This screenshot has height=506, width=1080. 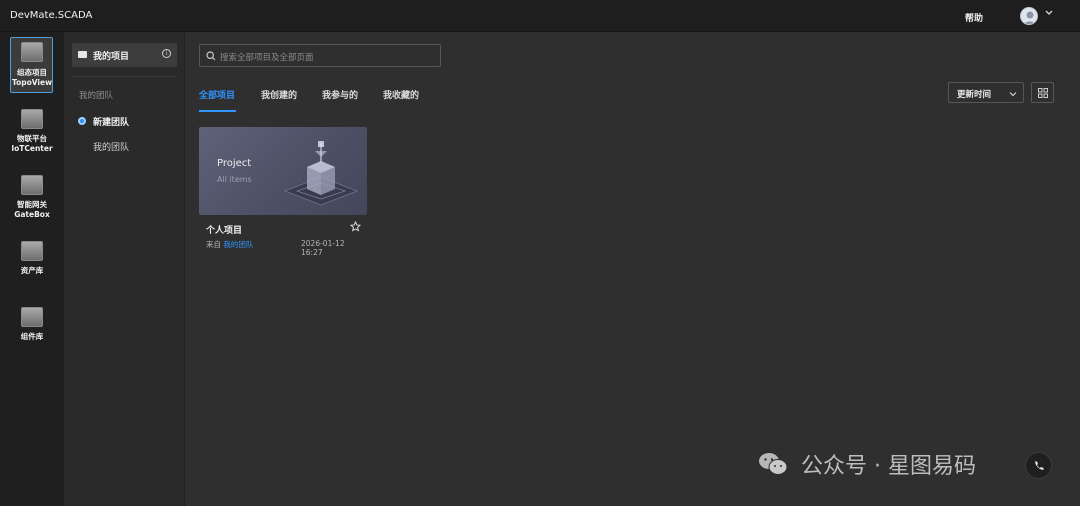 I want to click on grid-view-button, so click(x=1042, y=92).